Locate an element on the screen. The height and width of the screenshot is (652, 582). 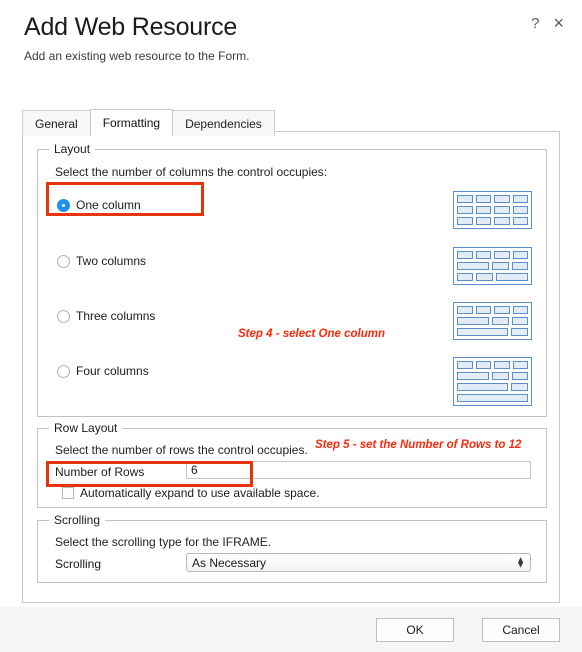
scrolling-select: As Necessary ▲ ▼ is located at coordinates (358, 562).